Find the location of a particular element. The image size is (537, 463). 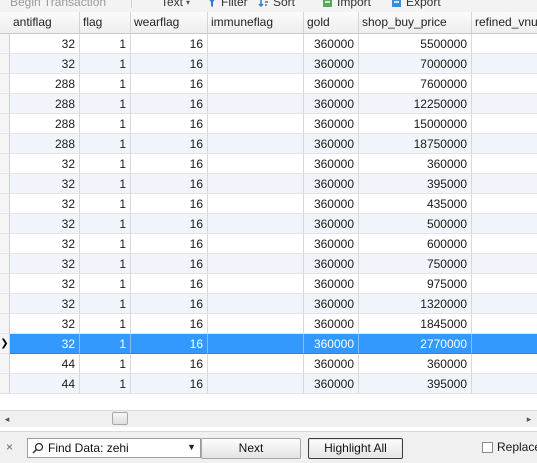

export-button: Export is located at coordinates (416, 5).